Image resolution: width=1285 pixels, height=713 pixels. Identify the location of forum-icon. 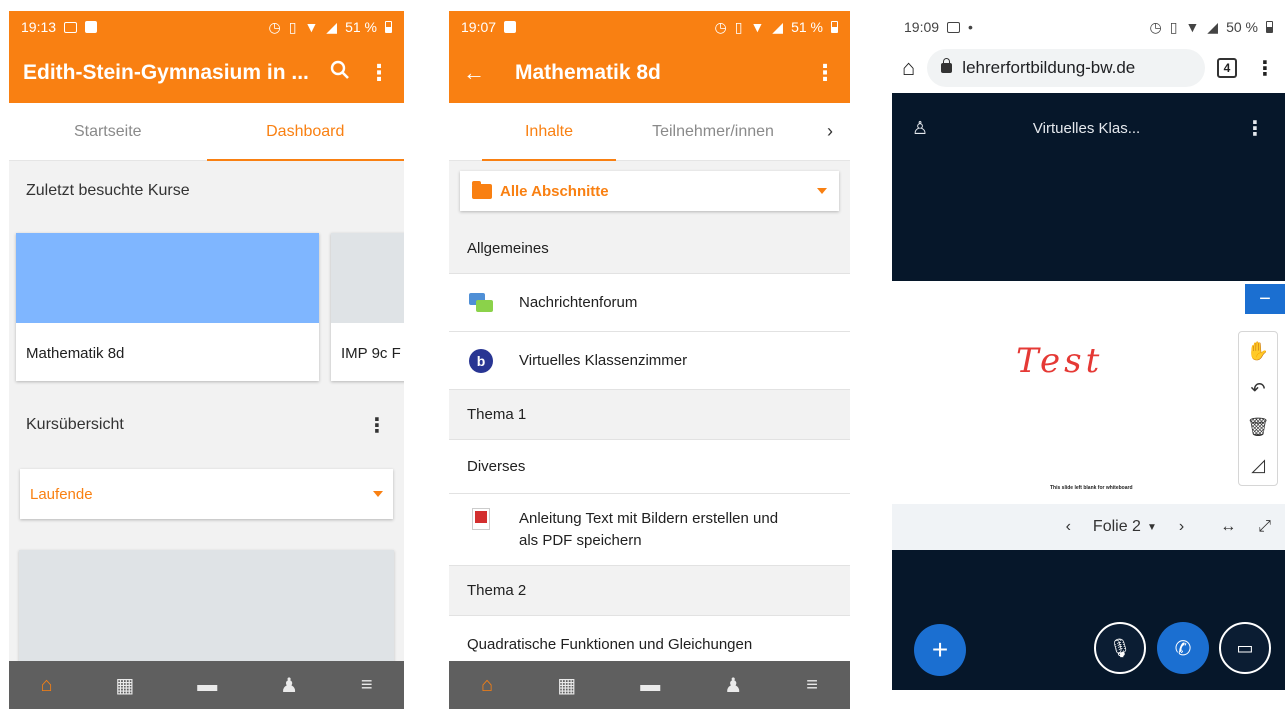
(481, 302).